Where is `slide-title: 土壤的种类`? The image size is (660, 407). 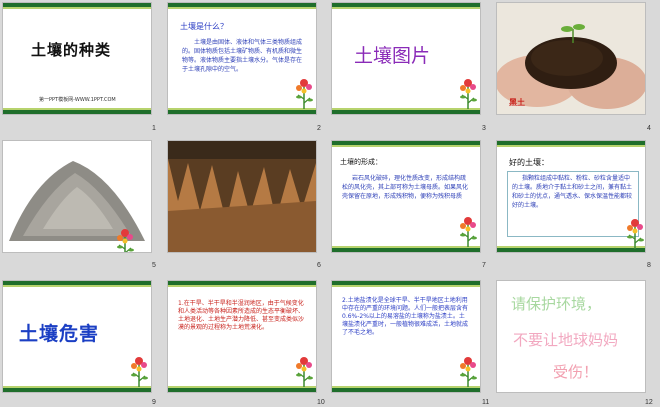
slide-title: 土壤的种类 is located at coordinates (71, 50).